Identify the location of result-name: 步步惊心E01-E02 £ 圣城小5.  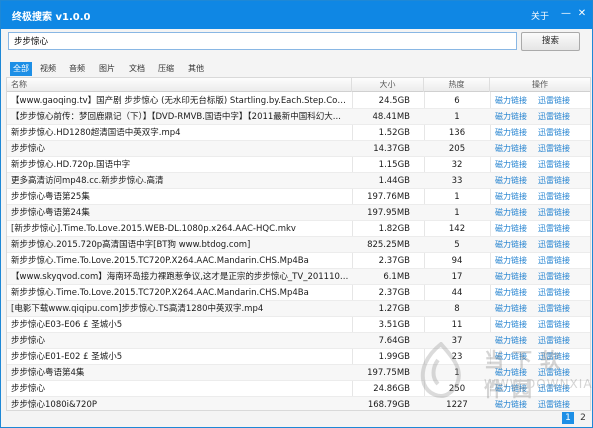
(67, 357).